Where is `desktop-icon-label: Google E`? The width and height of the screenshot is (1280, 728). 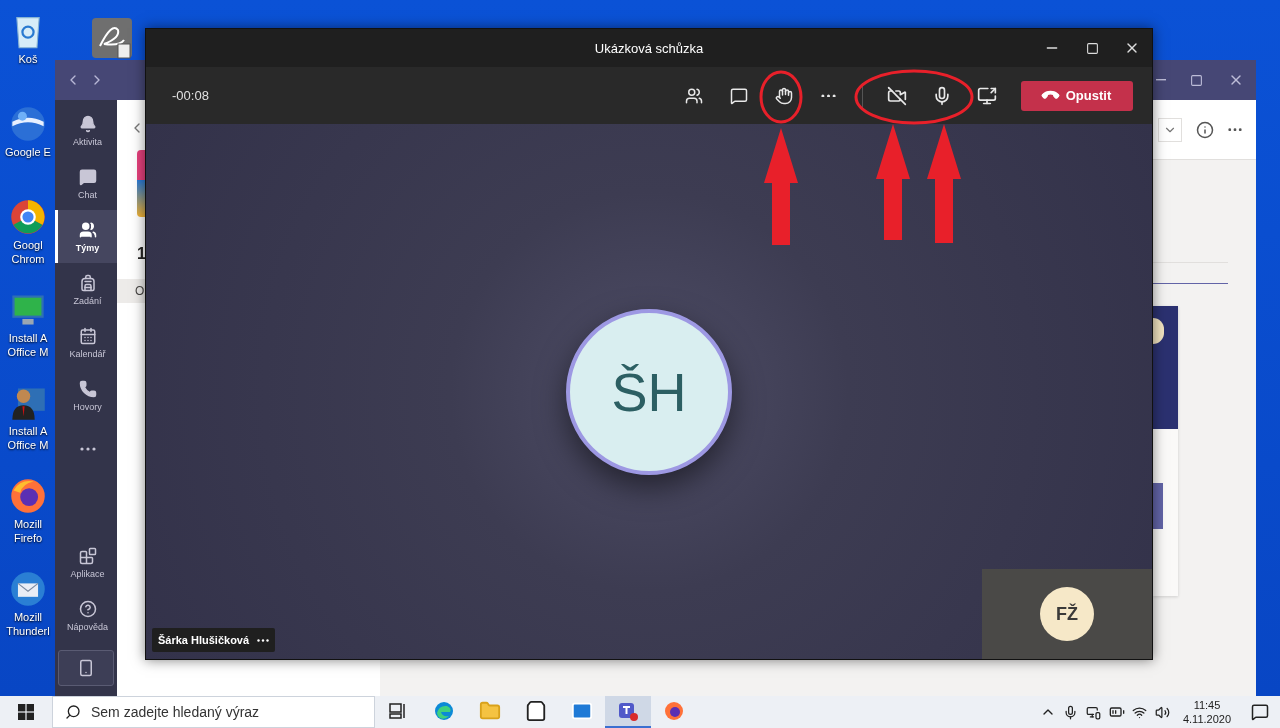 desktop-icon-label: Google E is located at coordinates (28, 152).